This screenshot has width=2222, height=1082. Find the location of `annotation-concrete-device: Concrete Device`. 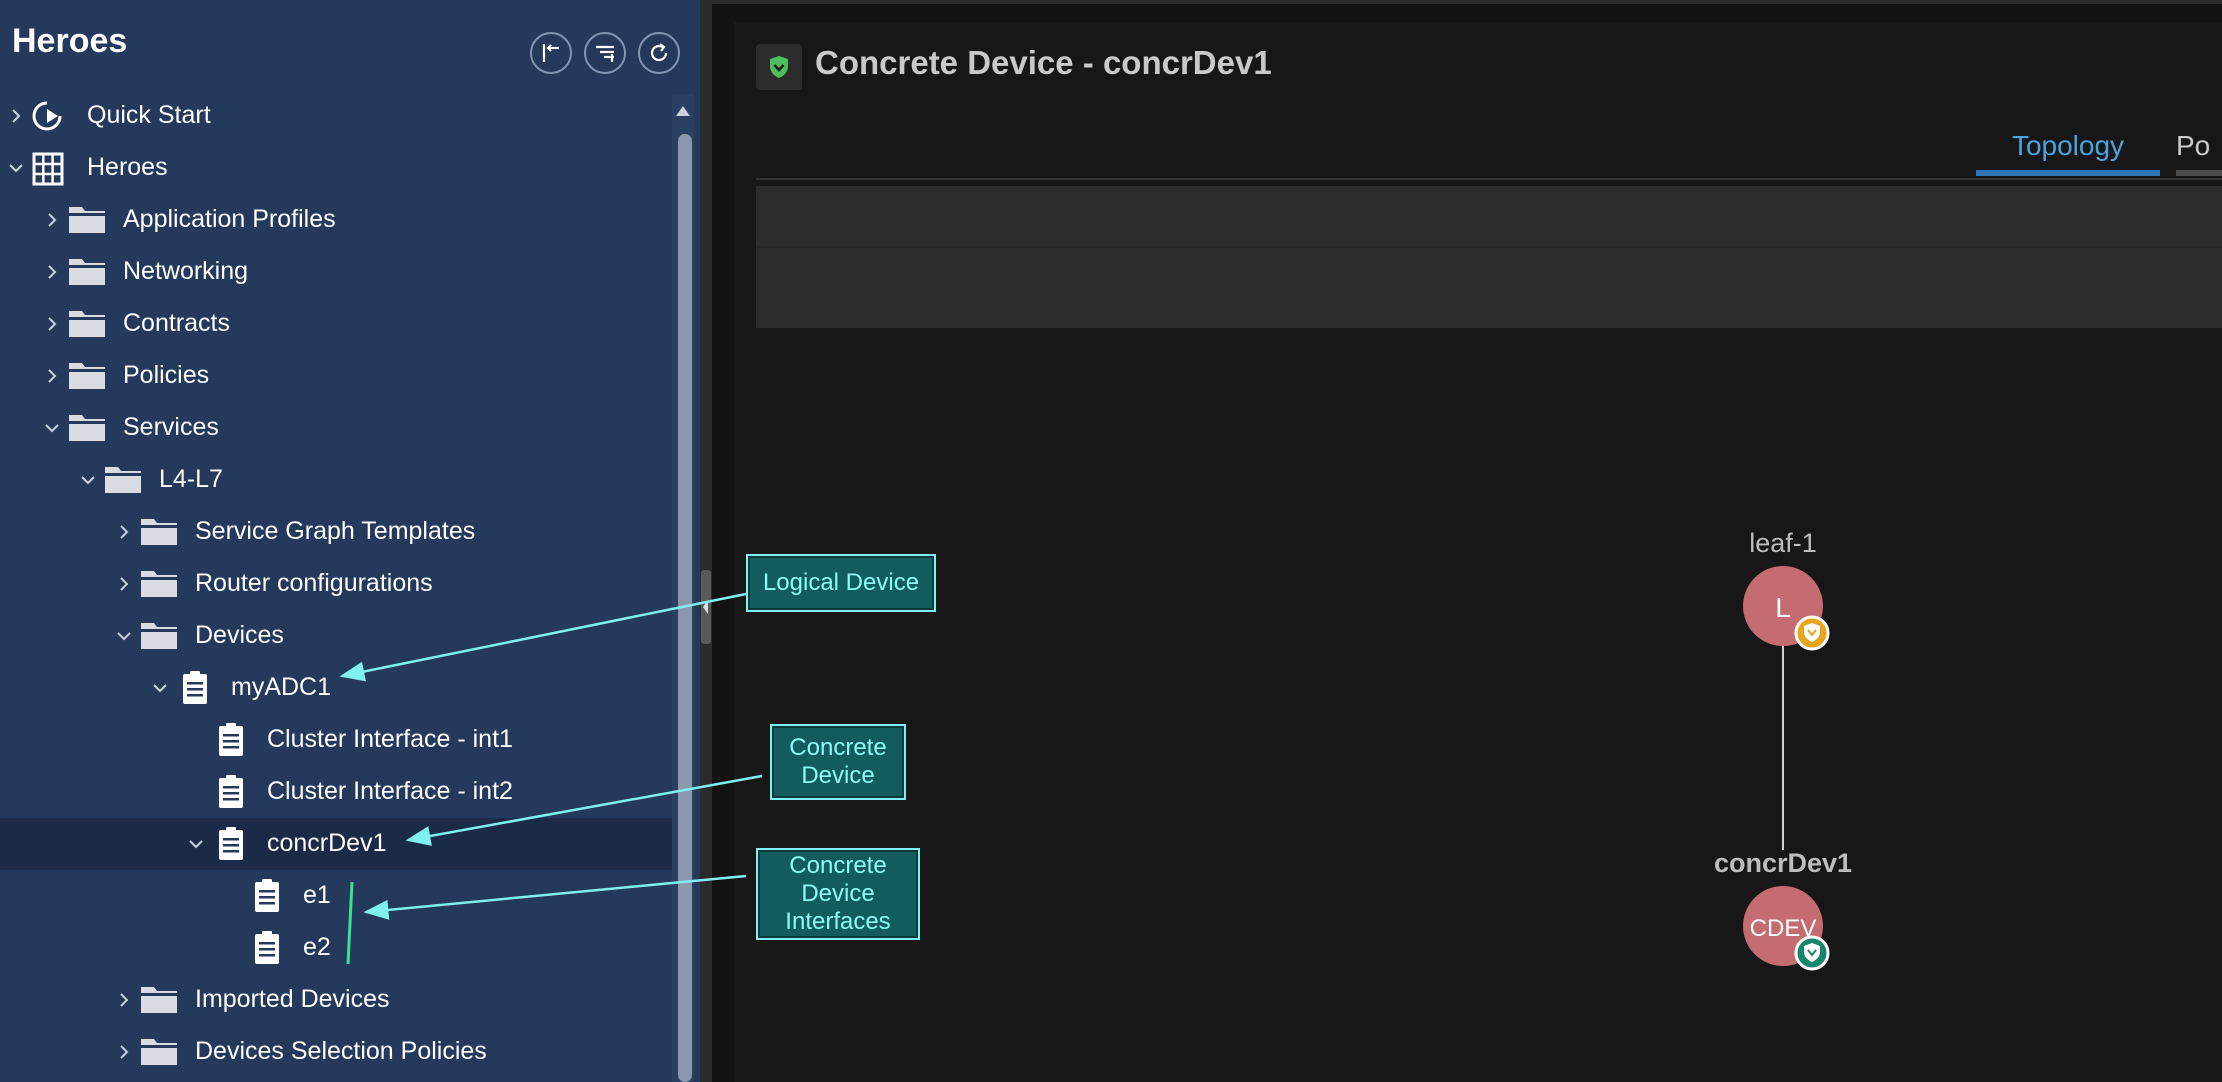

annotation-concrete-device: Concrete Device is located at coordinates (838, 762).